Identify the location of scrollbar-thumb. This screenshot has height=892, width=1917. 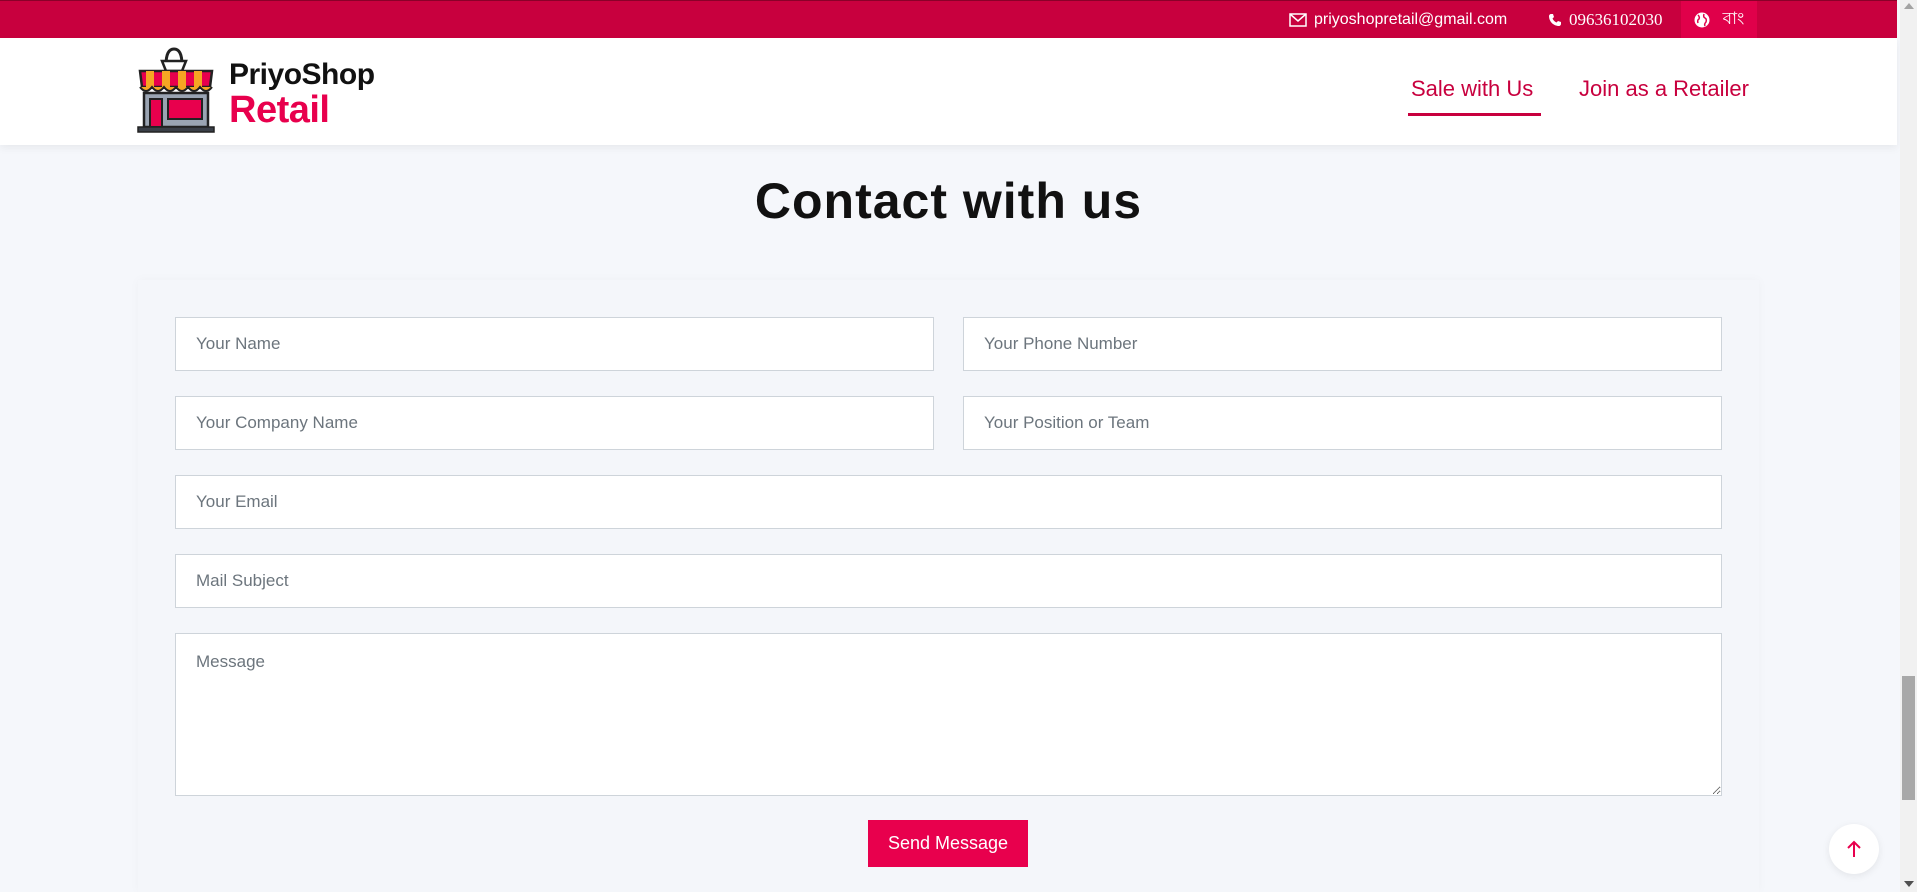
(1908, 738).